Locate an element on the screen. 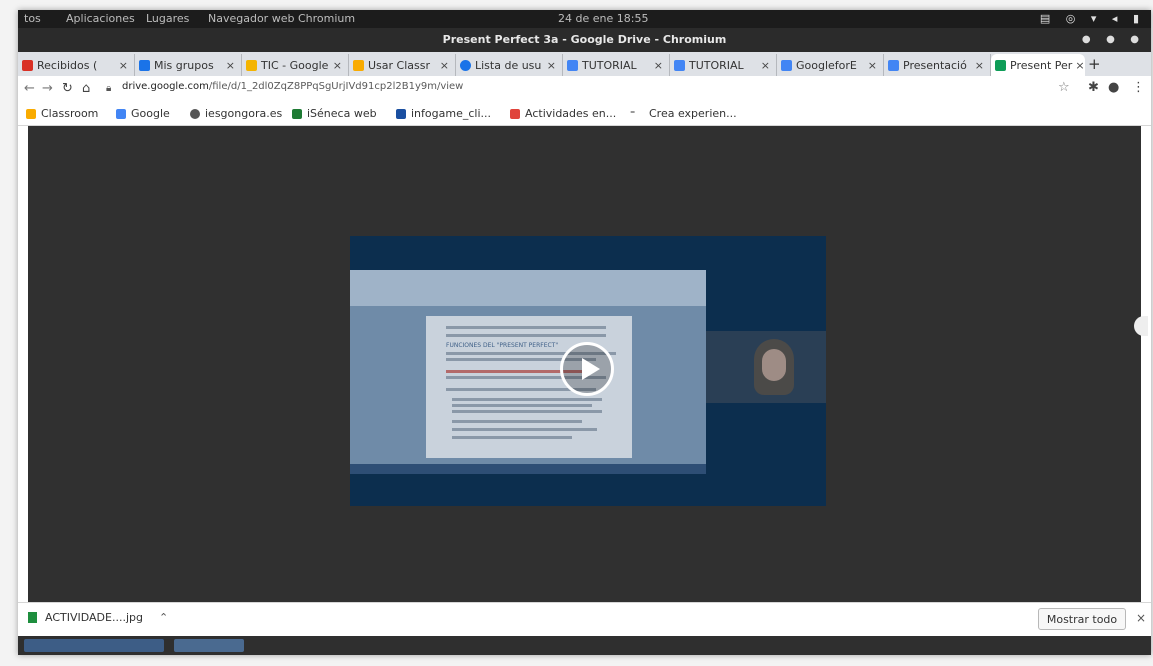  extensions-icon: ✱ is located at coordinates (1093, 87).